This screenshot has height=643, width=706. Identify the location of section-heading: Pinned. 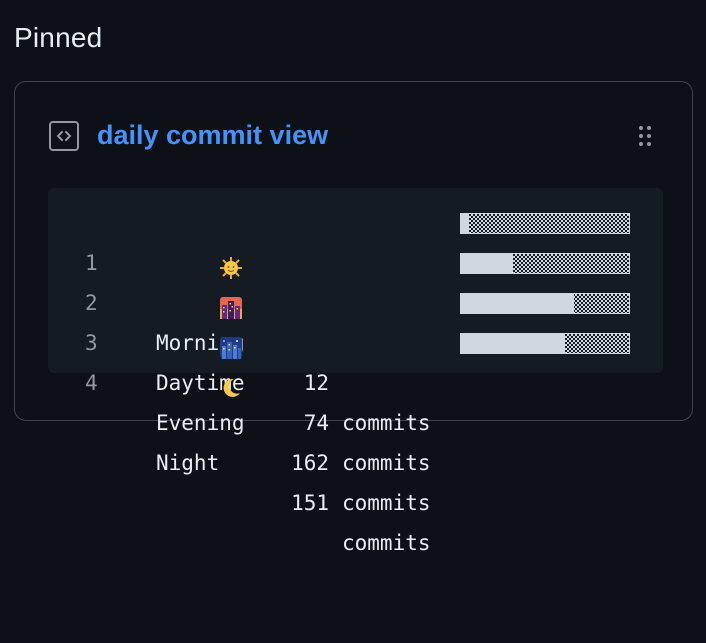
(58, 37).